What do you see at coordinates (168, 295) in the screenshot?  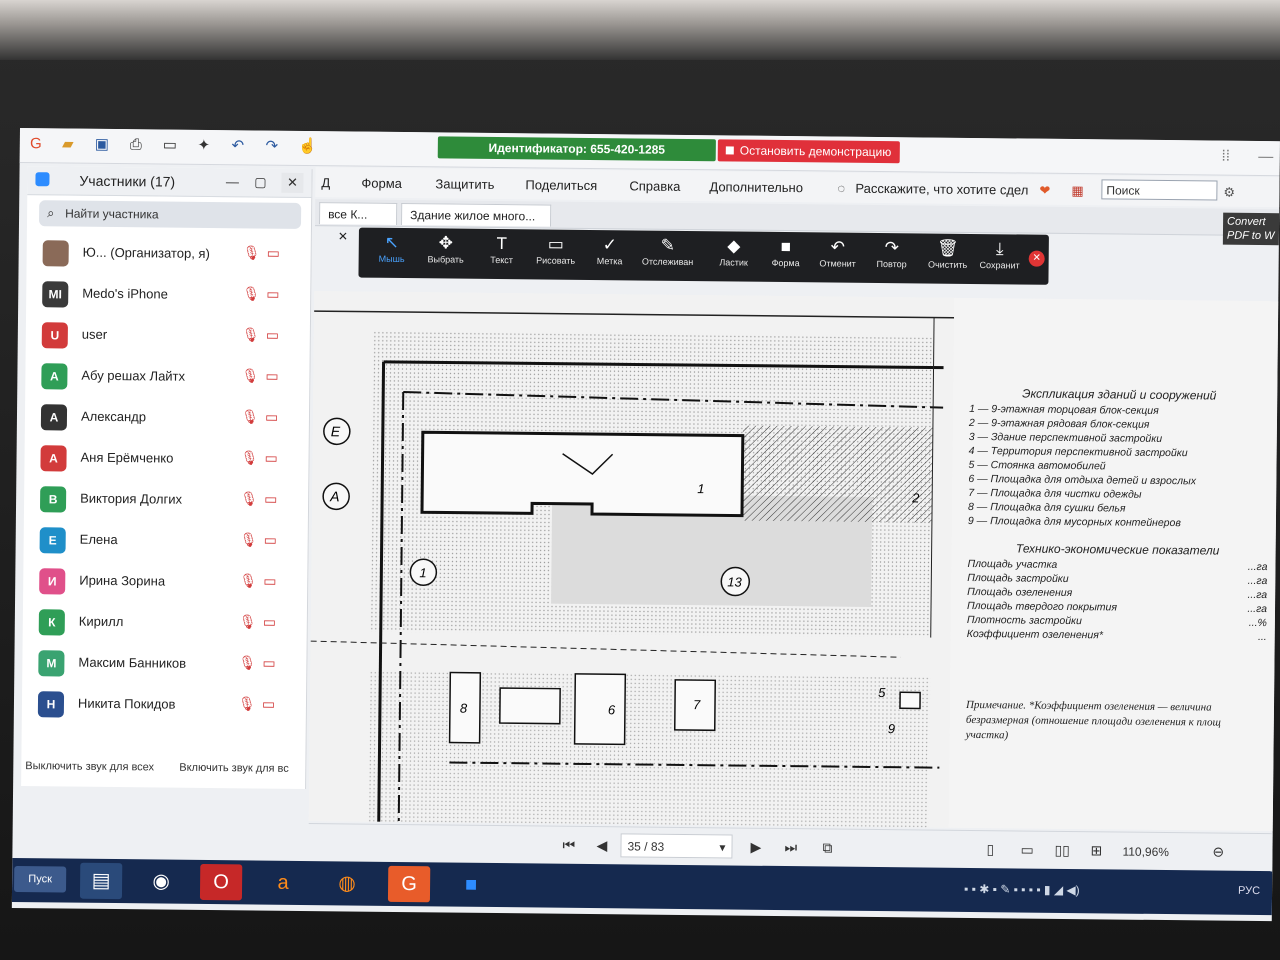 I see `participant-row: MI Medo's iPhone 🎙 ▭` at bounding box center [168, 295].